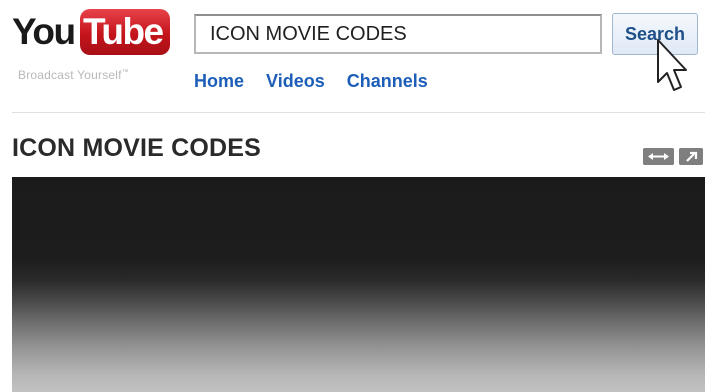 This screenshot has height=392, width=705. What do you see at coordinates (658, 156) in the screenshot?
I see `expand-arrows-icon` at bounding box center [658, 156].